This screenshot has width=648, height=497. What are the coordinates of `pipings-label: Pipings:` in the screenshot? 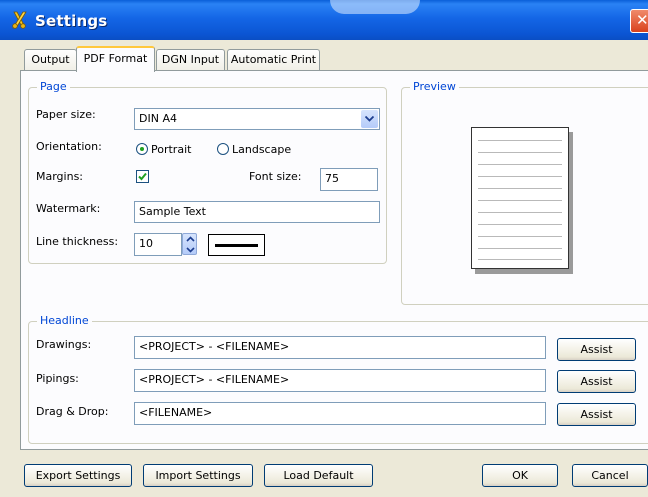 It's located at (57, 378).